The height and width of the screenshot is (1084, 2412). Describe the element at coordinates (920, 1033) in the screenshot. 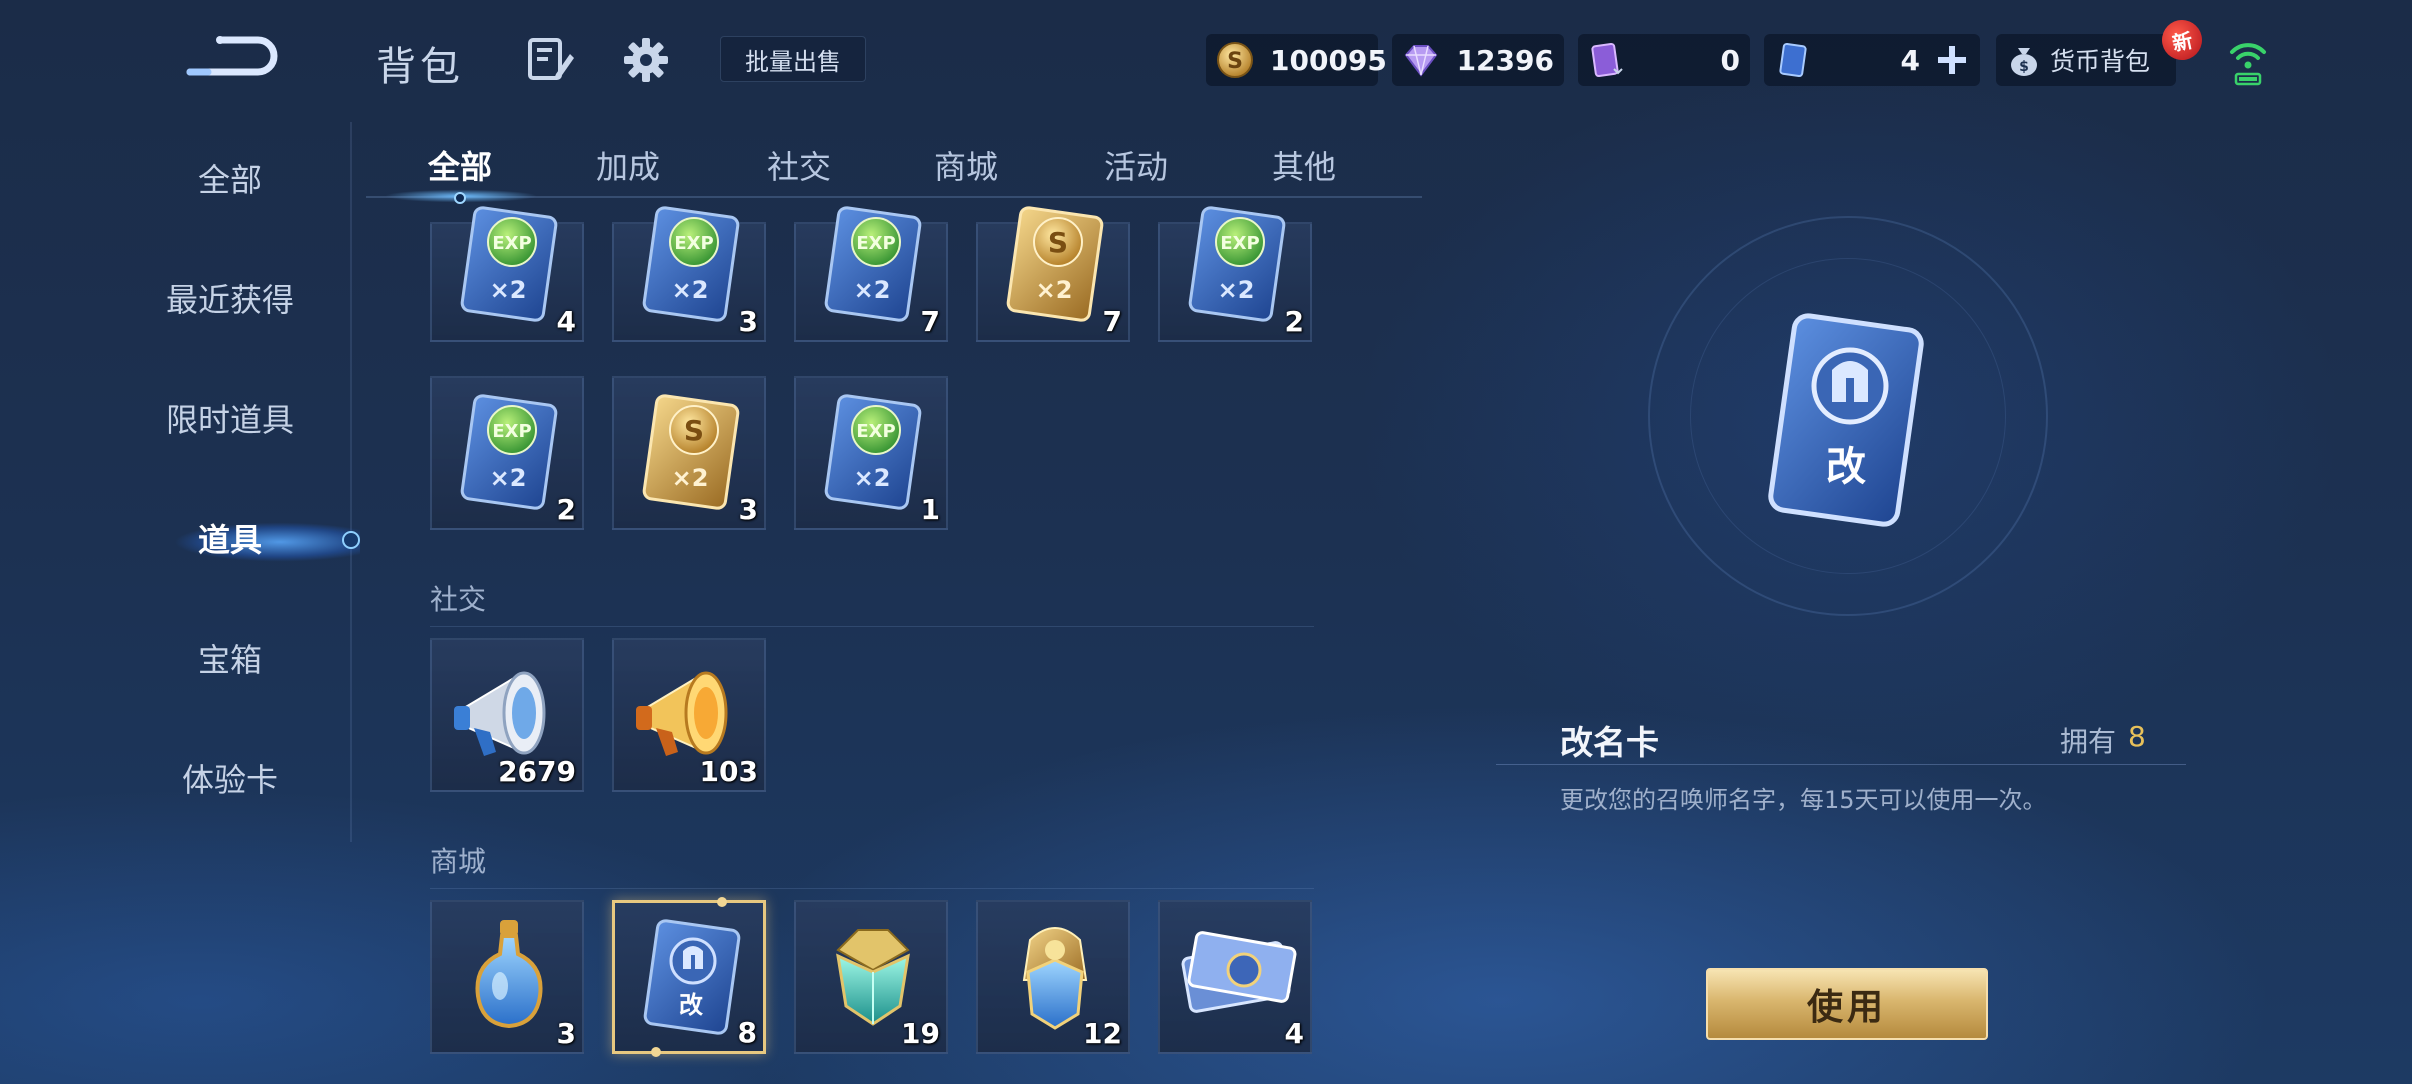

I see `item-count: 19` at that location.